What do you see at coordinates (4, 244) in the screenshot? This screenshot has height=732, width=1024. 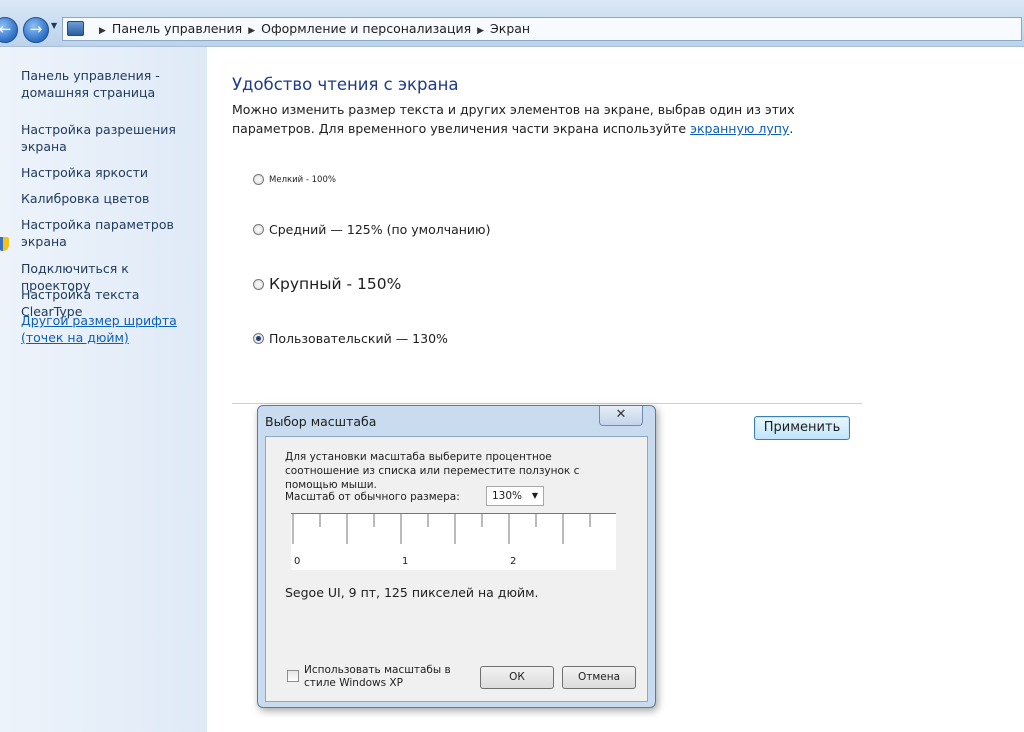 I see `shield-icon` at bounding box center [4, 244].